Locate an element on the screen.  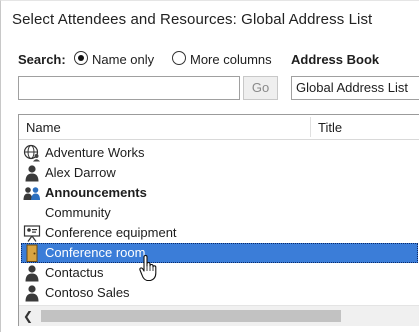
list-item: Contactus is located at coordinates (219, 273).